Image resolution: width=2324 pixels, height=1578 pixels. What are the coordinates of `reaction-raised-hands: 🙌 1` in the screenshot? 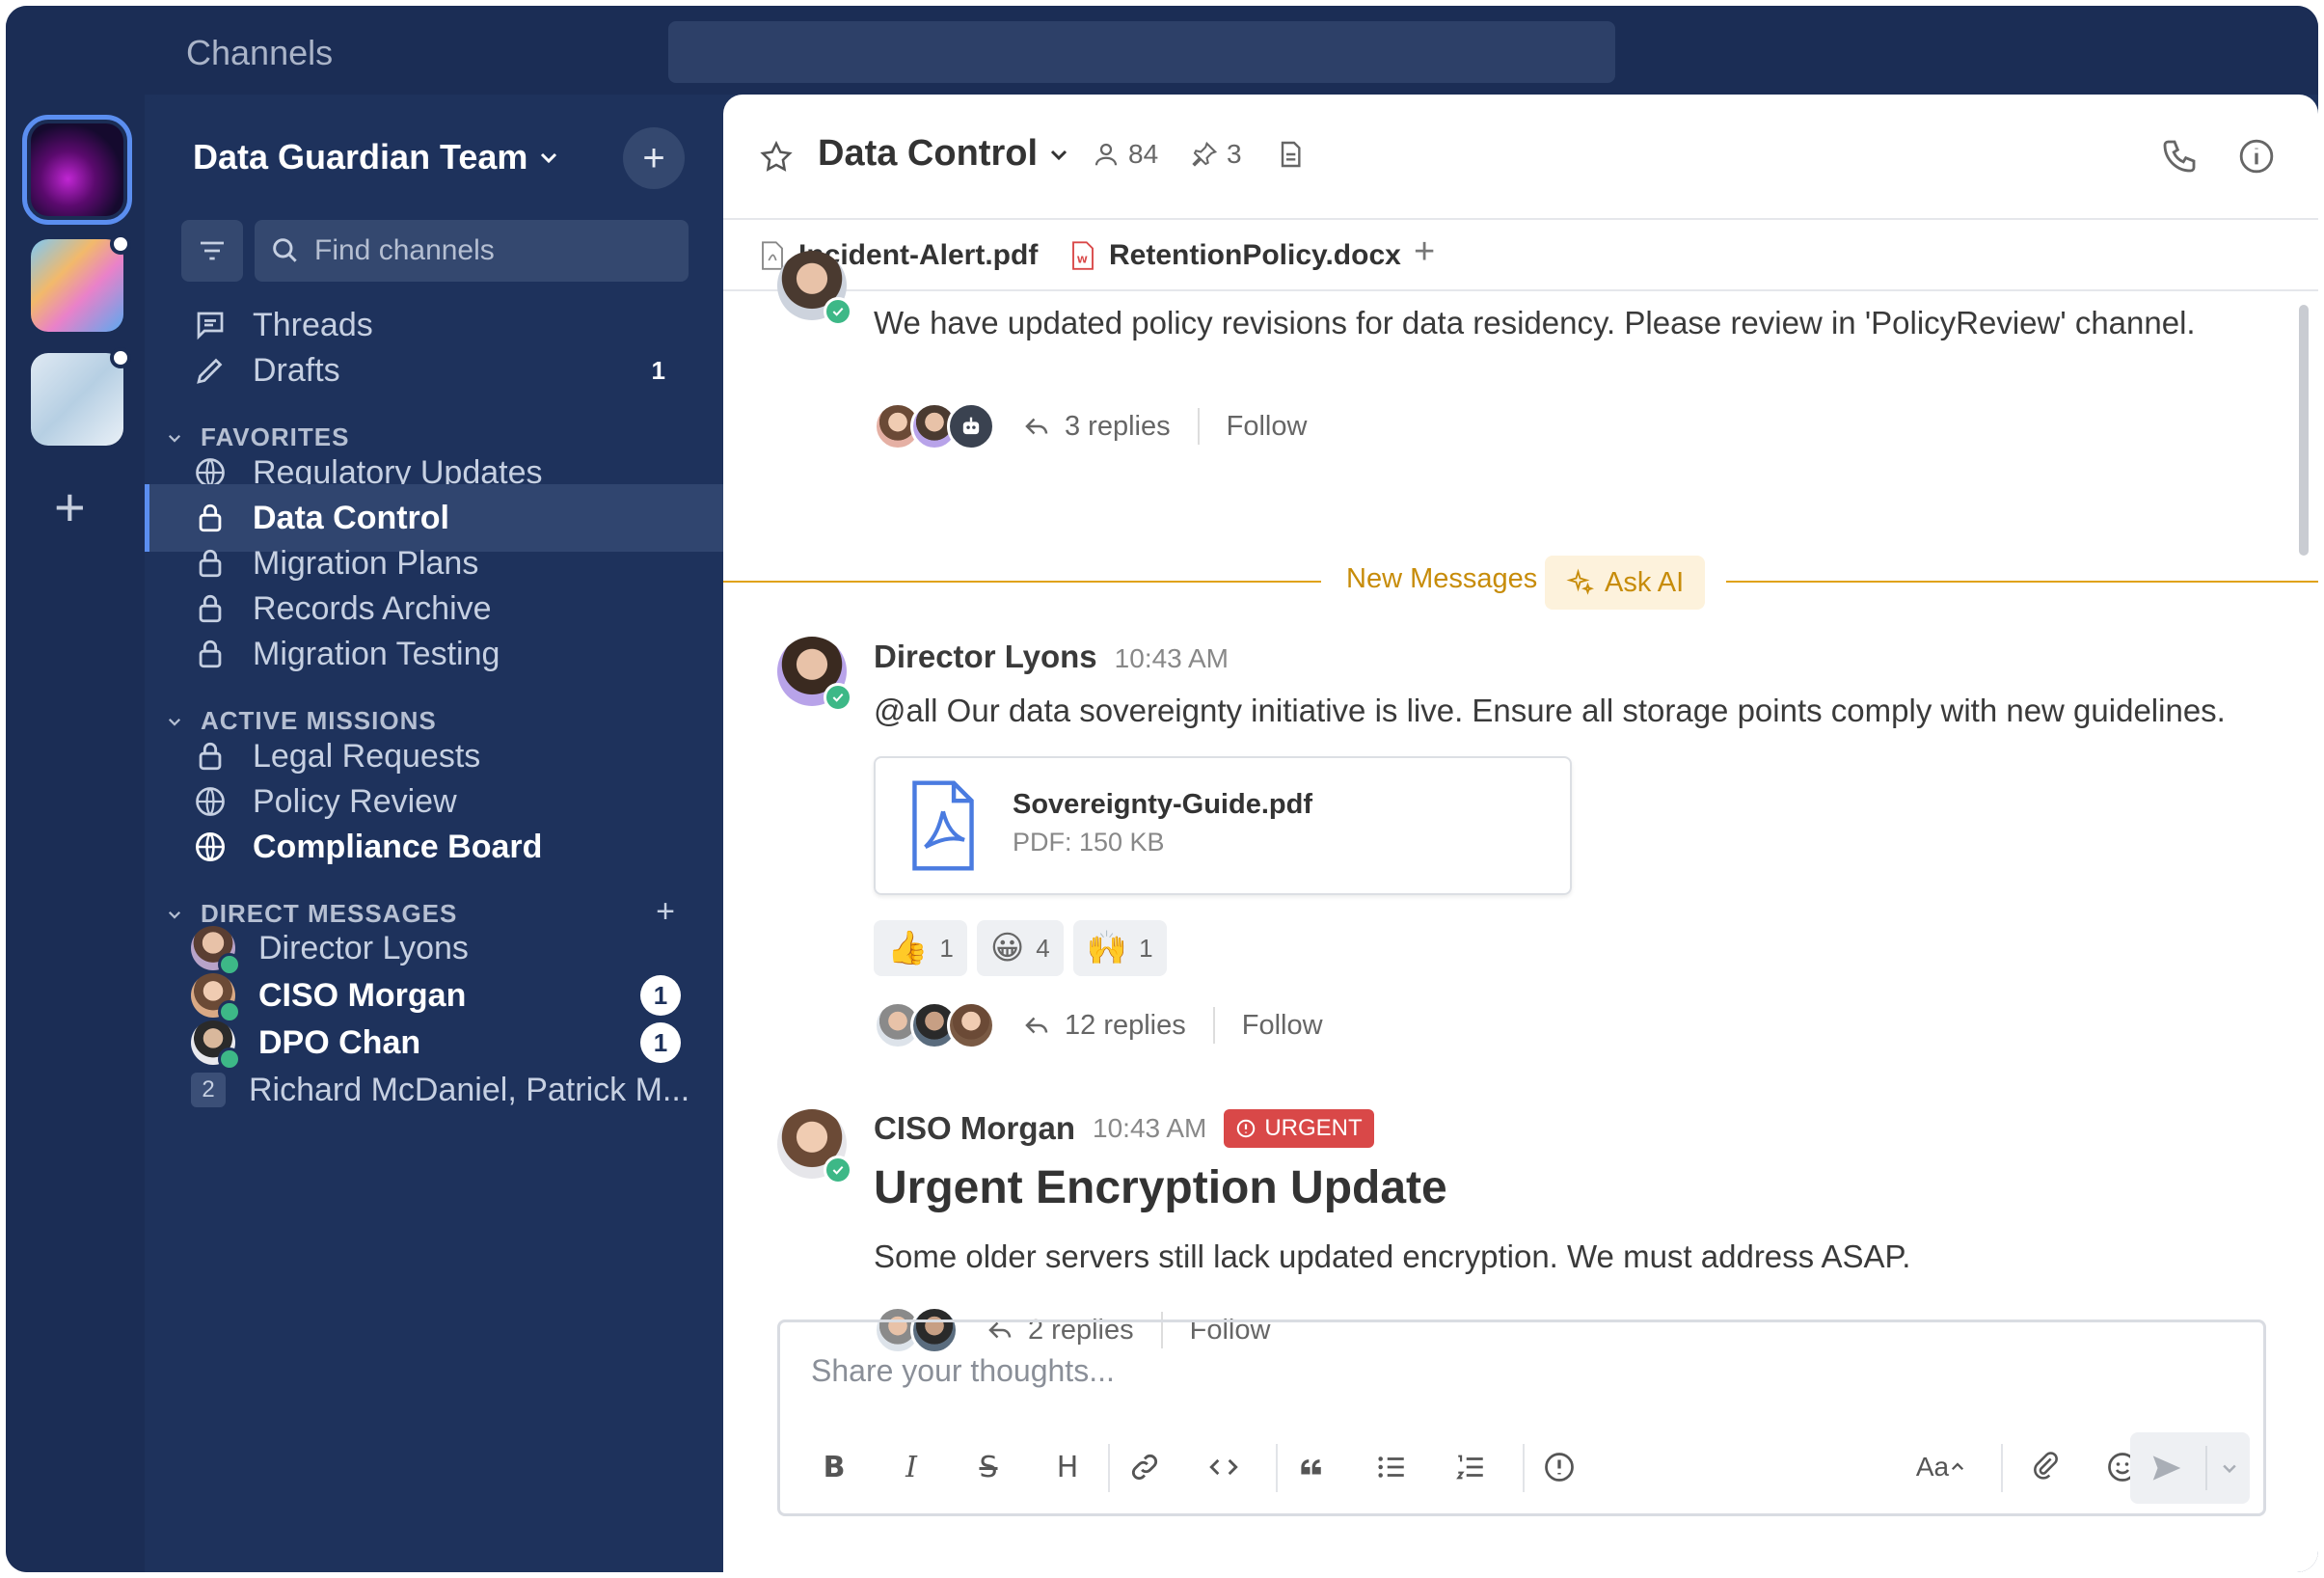 It's located at (1120, 948).